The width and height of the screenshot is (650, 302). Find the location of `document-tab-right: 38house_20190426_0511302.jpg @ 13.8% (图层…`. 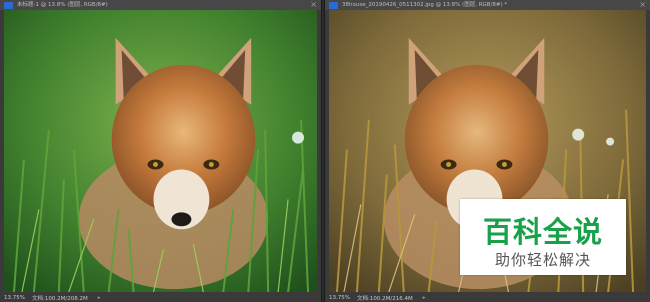

document-tab-right: 38house_20190426_0511302.jpg @ 13.8% (图层… is located at coordinates (487, 5).